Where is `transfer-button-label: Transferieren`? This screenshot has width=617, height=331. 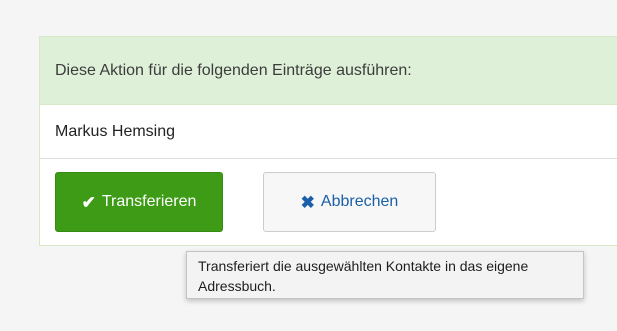
transfer-button-label: Transferieren is located at coordinates (149, 201).